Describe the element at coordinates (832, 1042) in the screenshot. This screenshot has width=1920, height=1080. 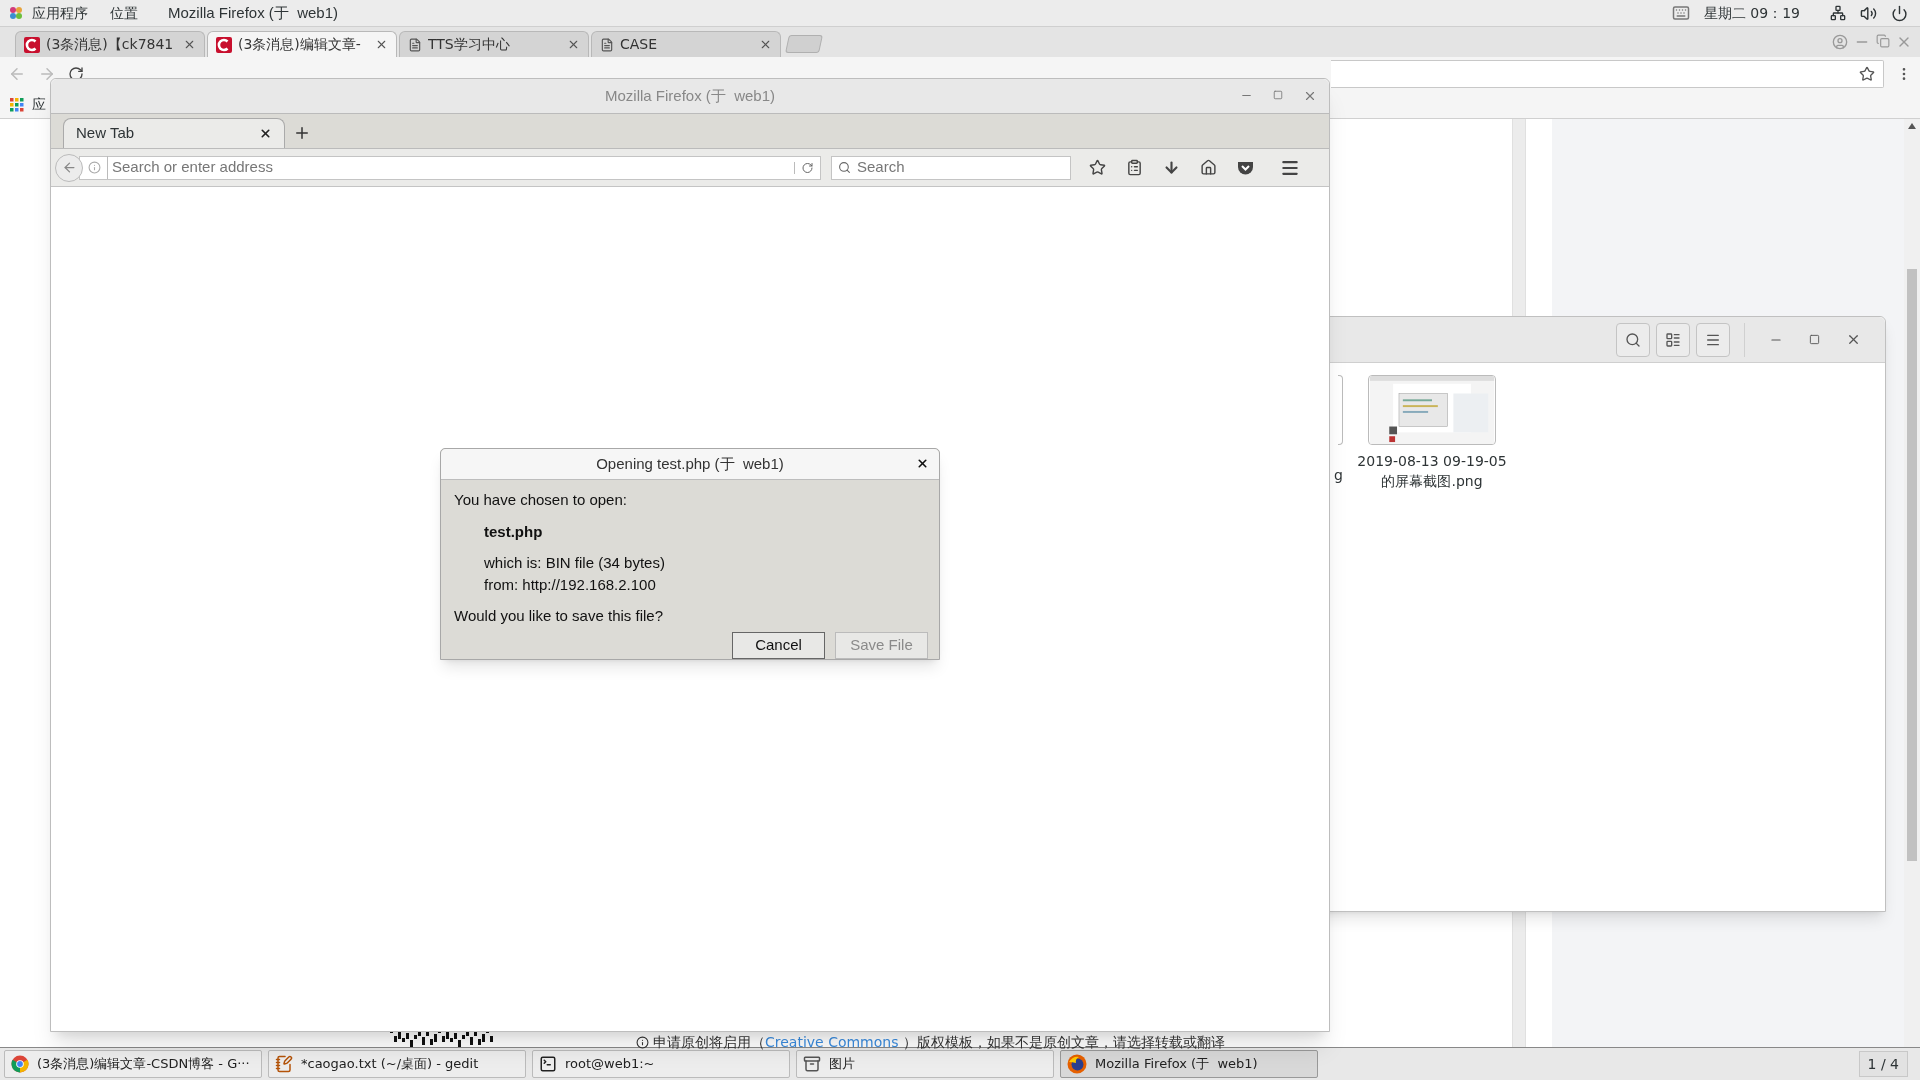
I see `creative-commons-link: Creative Commons` at that location.